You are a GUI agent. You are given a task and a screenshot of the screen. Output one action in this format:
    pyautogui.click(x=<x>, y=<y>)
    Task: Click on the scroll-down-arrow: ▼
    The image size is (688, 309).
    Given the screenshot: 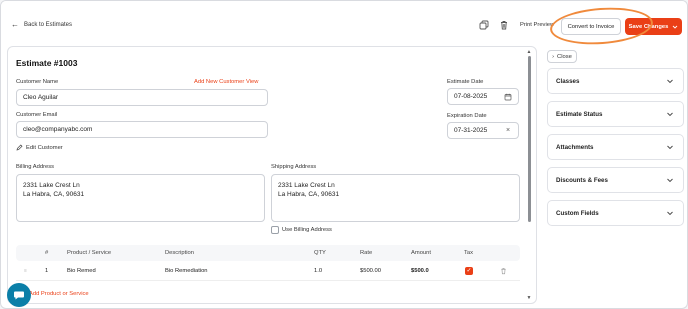 What is the action you would take?
    pyautogui.click(x=529, y=298)
    